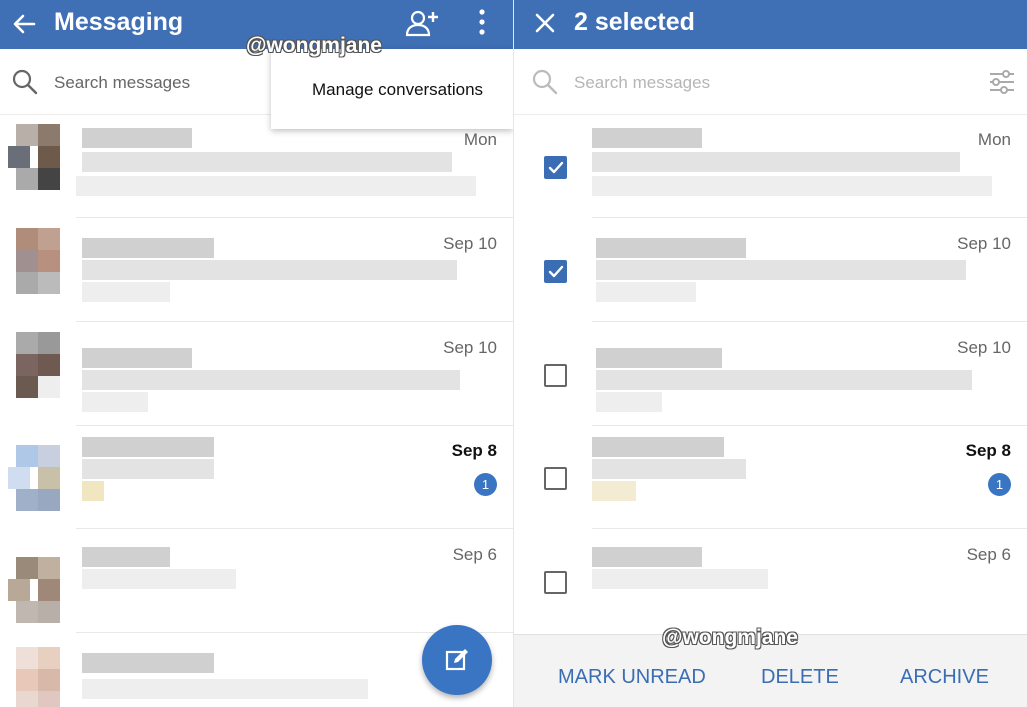 Image resolution: width=1027 pixels, height=707 pixels. I want to click on back-arrow-icon, so click(24, 24).